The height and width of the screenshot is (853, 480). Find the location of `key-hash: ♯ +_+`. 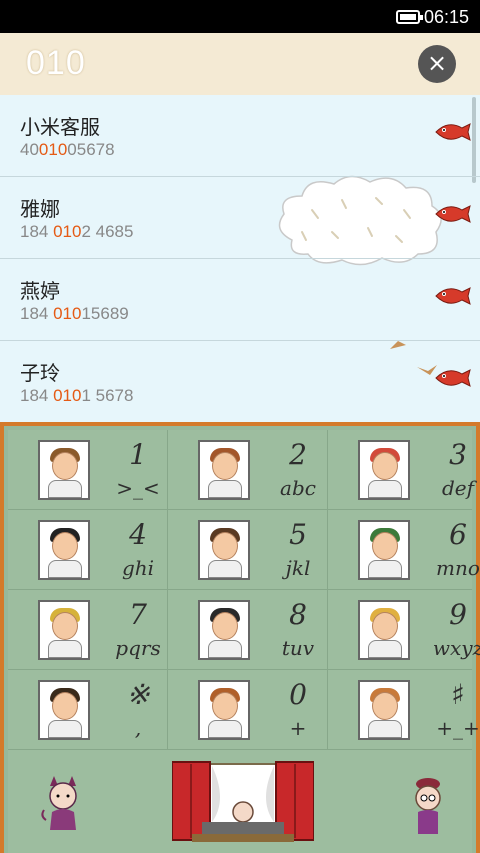

key-hash: ♯ +_+ is located at coordinates (404, 710).